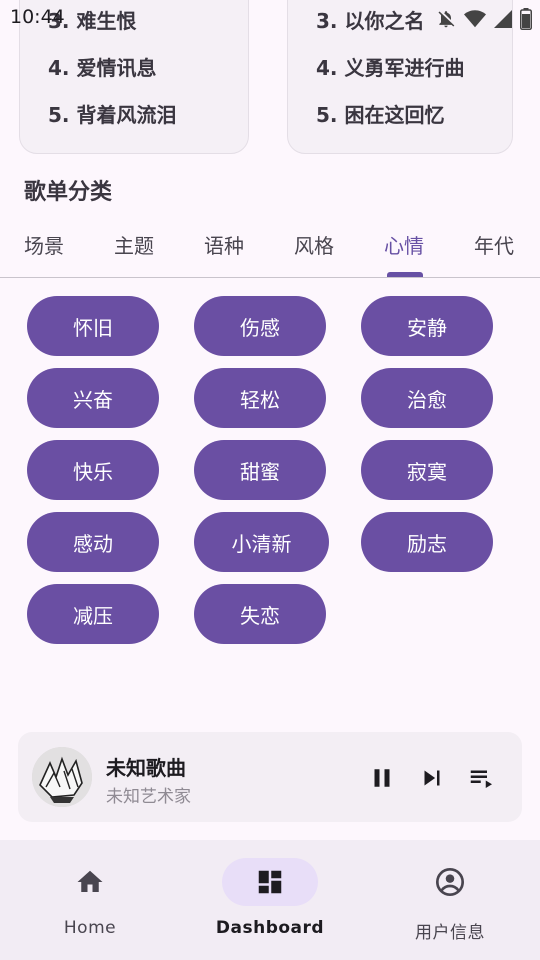 The image size is (540, 960). Describe the element at coordinates (93, 614) in the screenshot. I see `category-chip: 减压` at that location.